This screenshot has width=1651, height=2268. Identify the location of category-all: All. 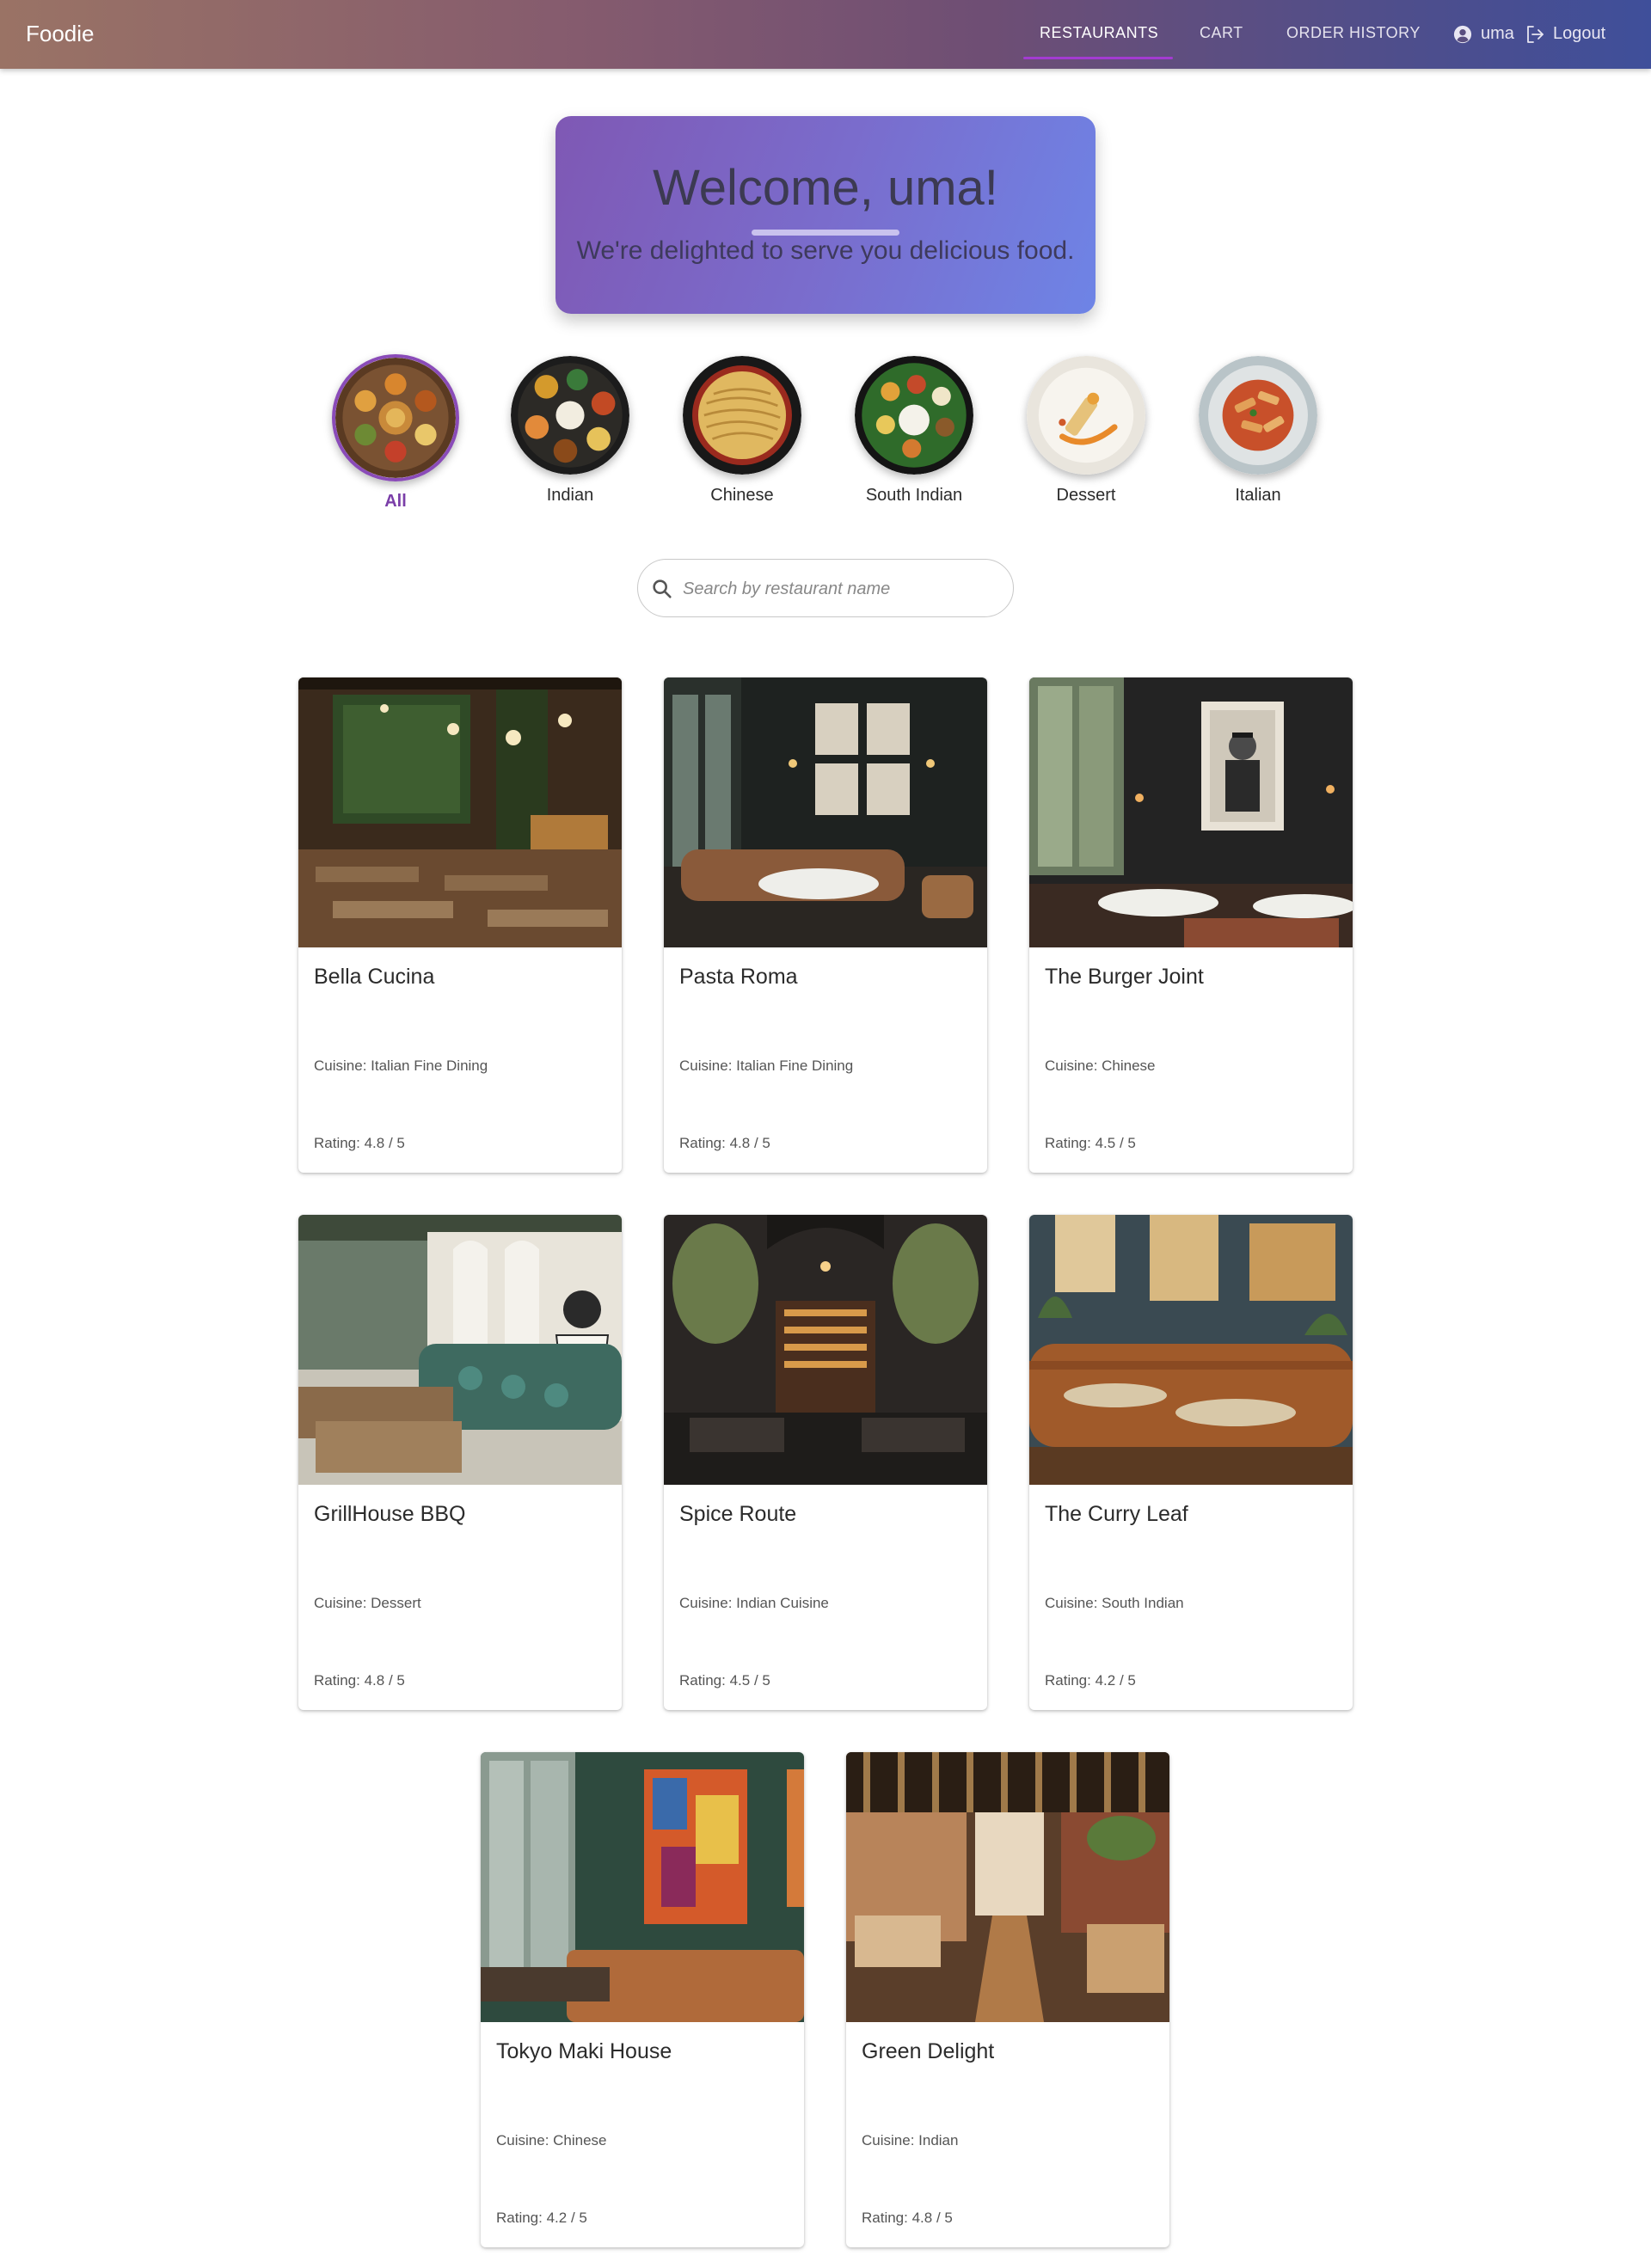
(396, 436).